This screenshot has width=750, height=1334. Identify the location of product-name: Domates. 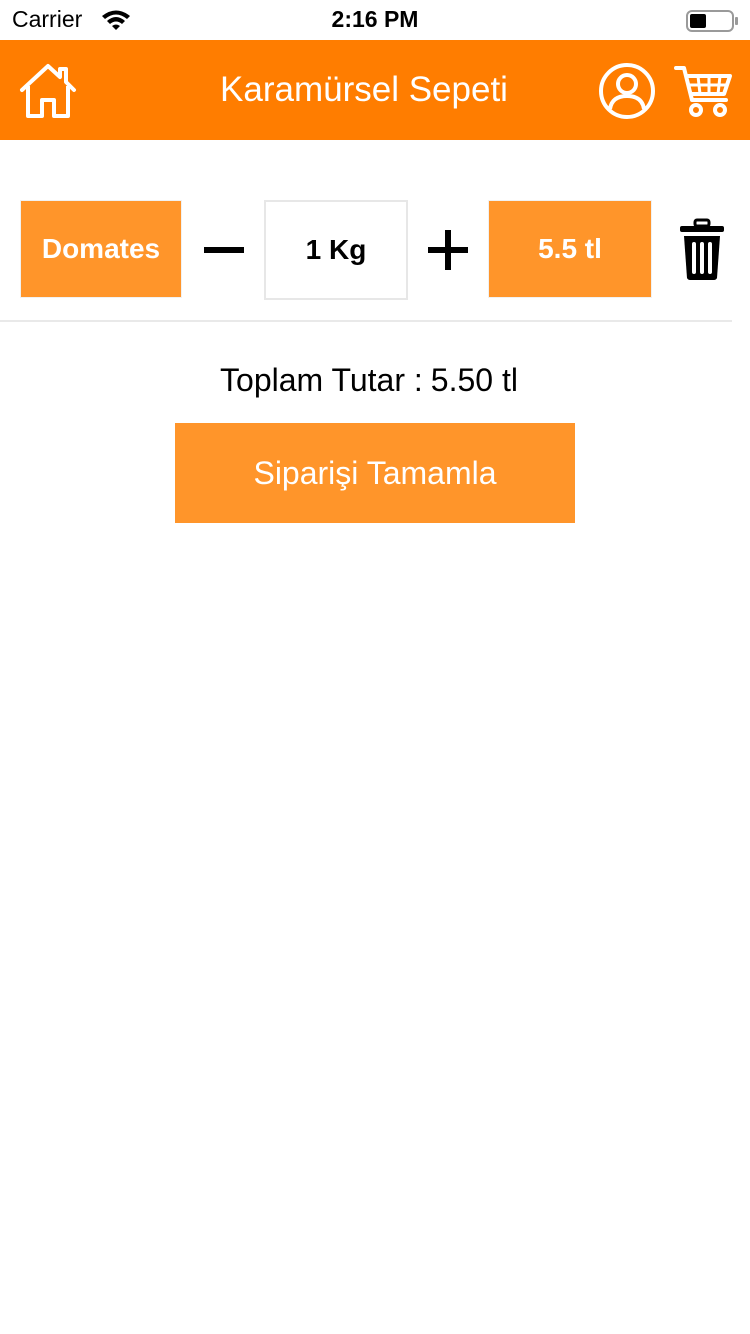
(101, 249).